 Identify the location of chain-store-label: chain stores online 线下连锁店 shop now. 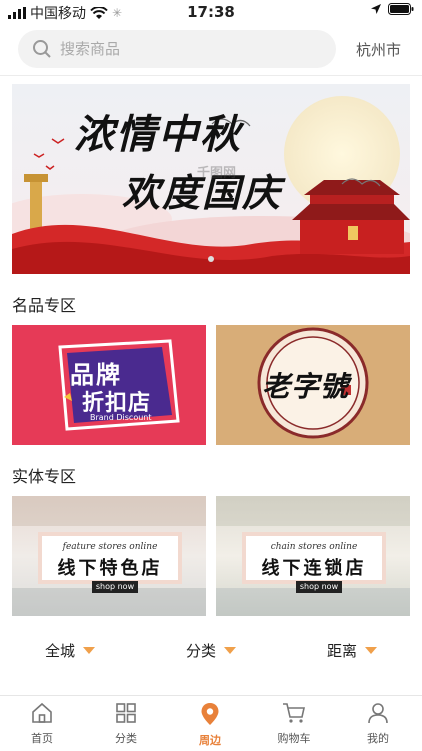
(314, 562).